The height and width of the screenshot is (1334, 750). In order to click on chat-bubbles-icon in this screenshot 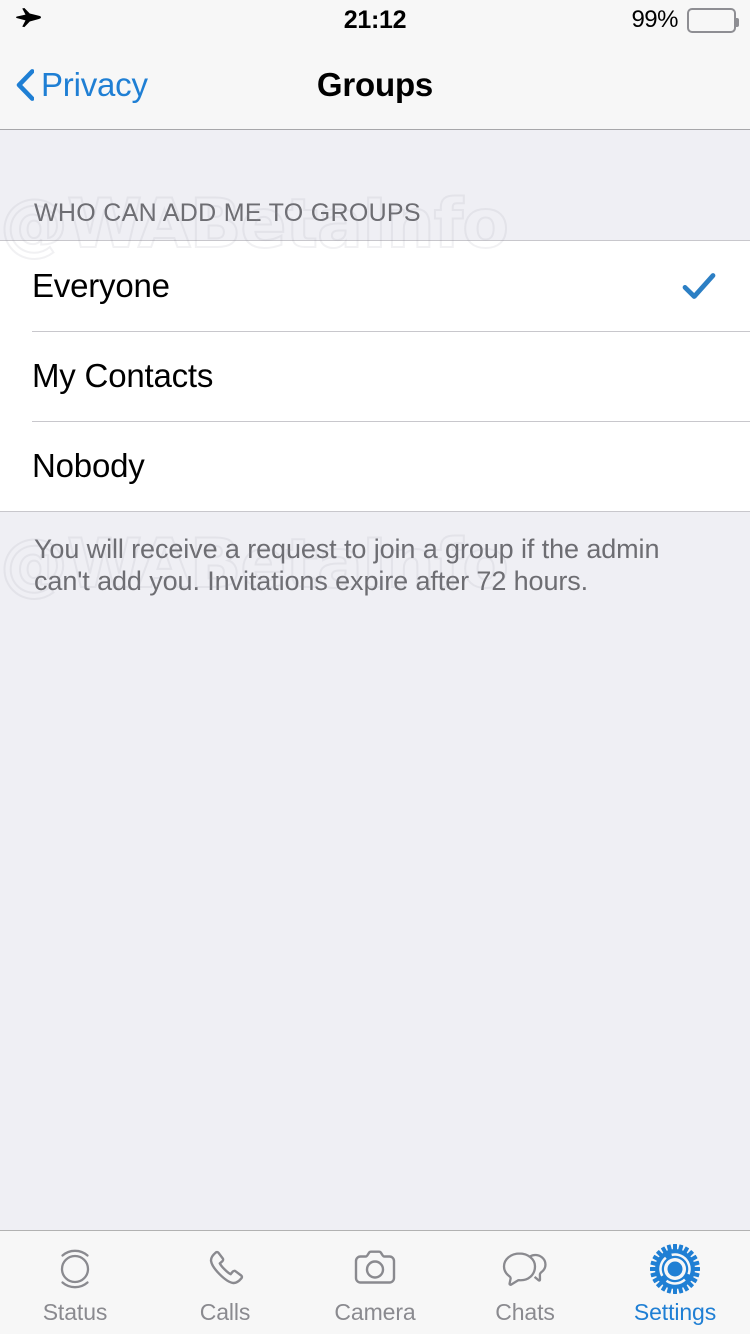, I will do `click(525, 1269)`.